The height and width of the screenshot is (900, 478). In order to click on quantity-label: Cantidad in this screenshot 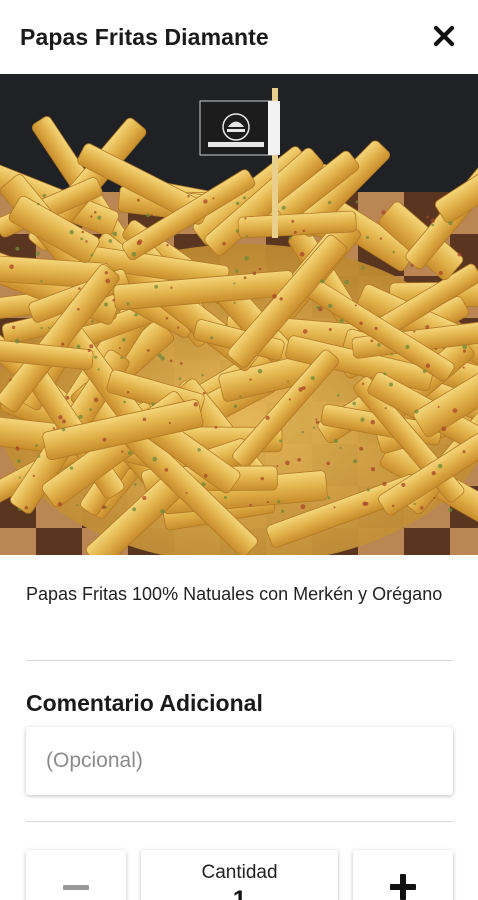, I will do `click(239, 872)`.